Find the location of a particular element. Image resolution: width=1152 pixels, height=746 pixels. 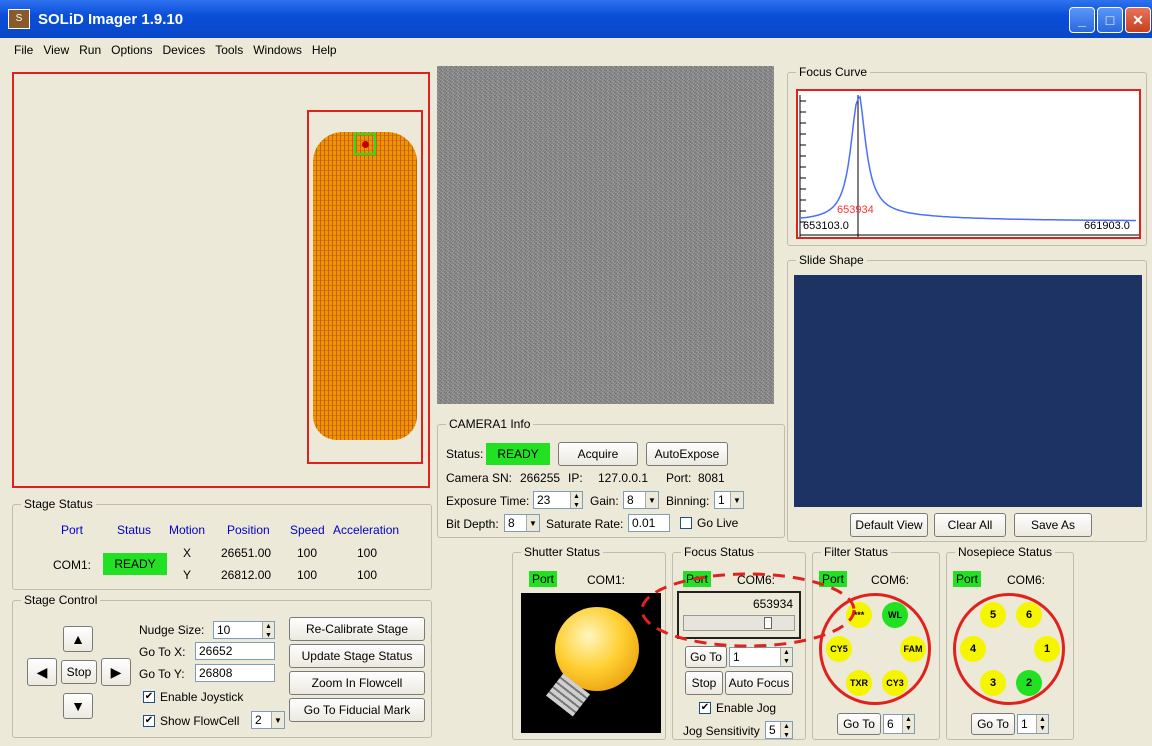

nosepiece-pos-4: 4 is located at coordinates (973, 649).